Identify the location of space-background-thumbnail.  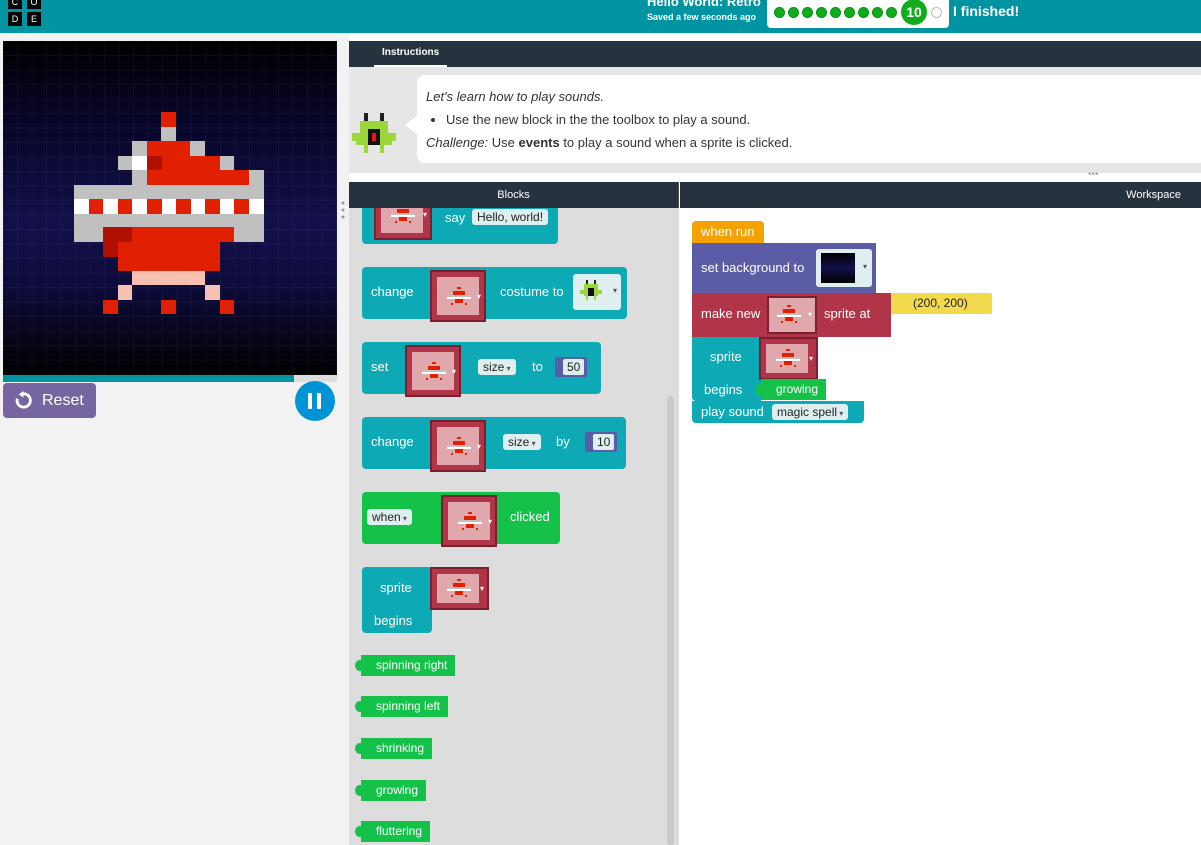
(838, 268).